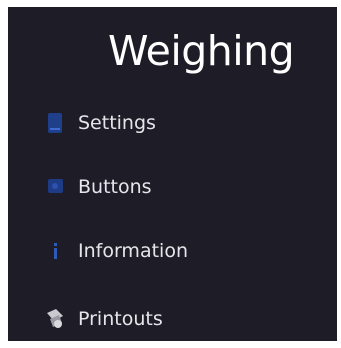  I want to click on buttons-icon, so click(55, 187).